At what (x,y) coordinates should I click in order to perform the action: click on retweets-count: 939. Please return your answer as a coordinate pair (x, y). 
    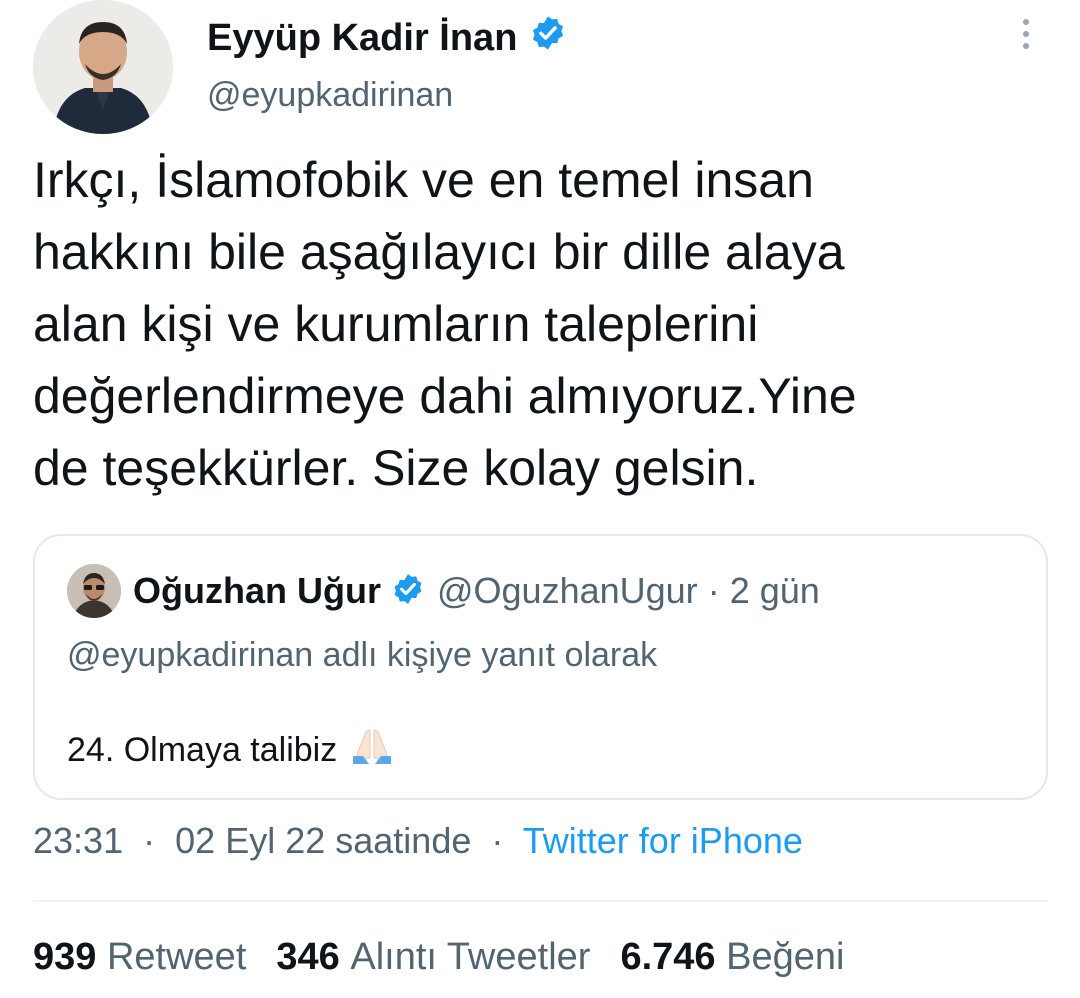
    Looking at the image, I should click on (70, 957).